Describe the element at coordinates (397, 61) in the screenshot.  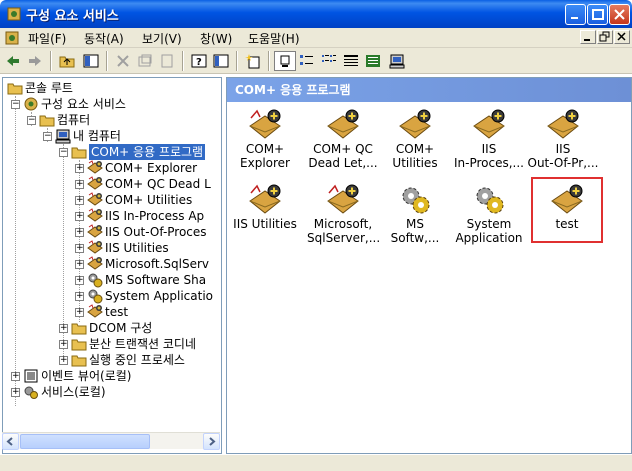
I see `computer-button` at that location.